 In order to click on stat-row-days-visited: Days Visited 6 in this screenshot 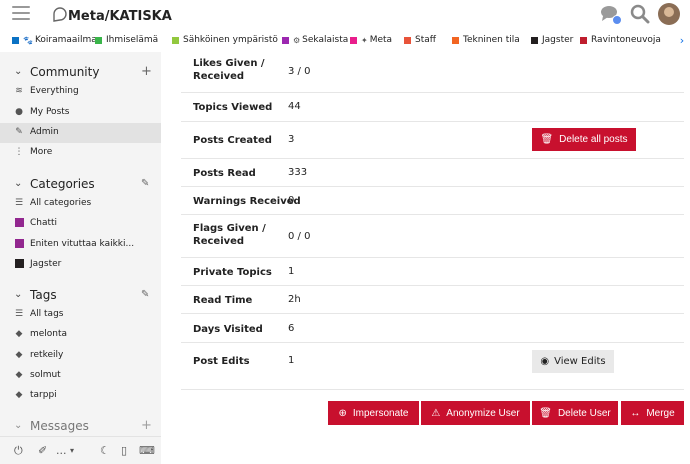, I will do `click(432, 328)`.